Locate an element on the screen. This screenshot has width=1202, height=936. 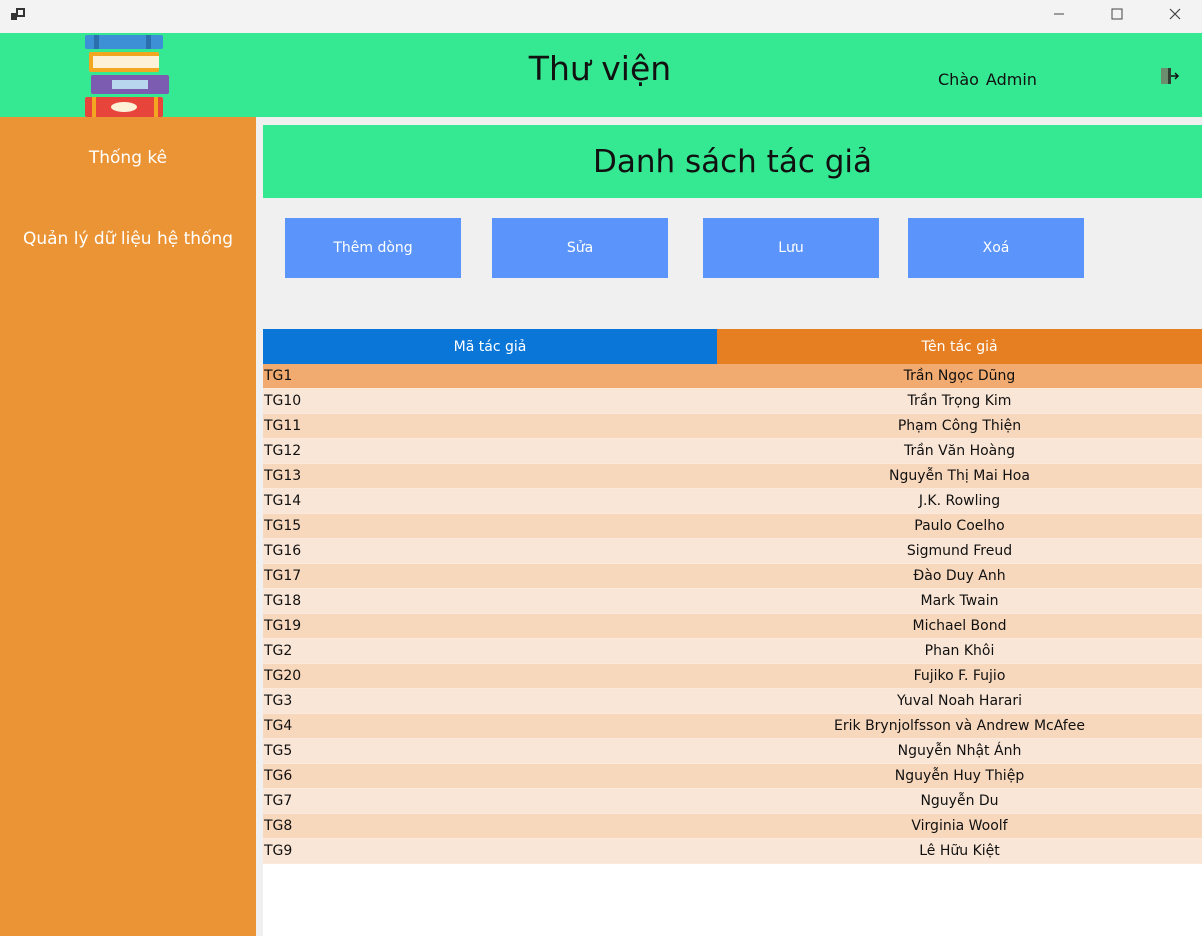
close-icon is located at coordinates (1175, 14).